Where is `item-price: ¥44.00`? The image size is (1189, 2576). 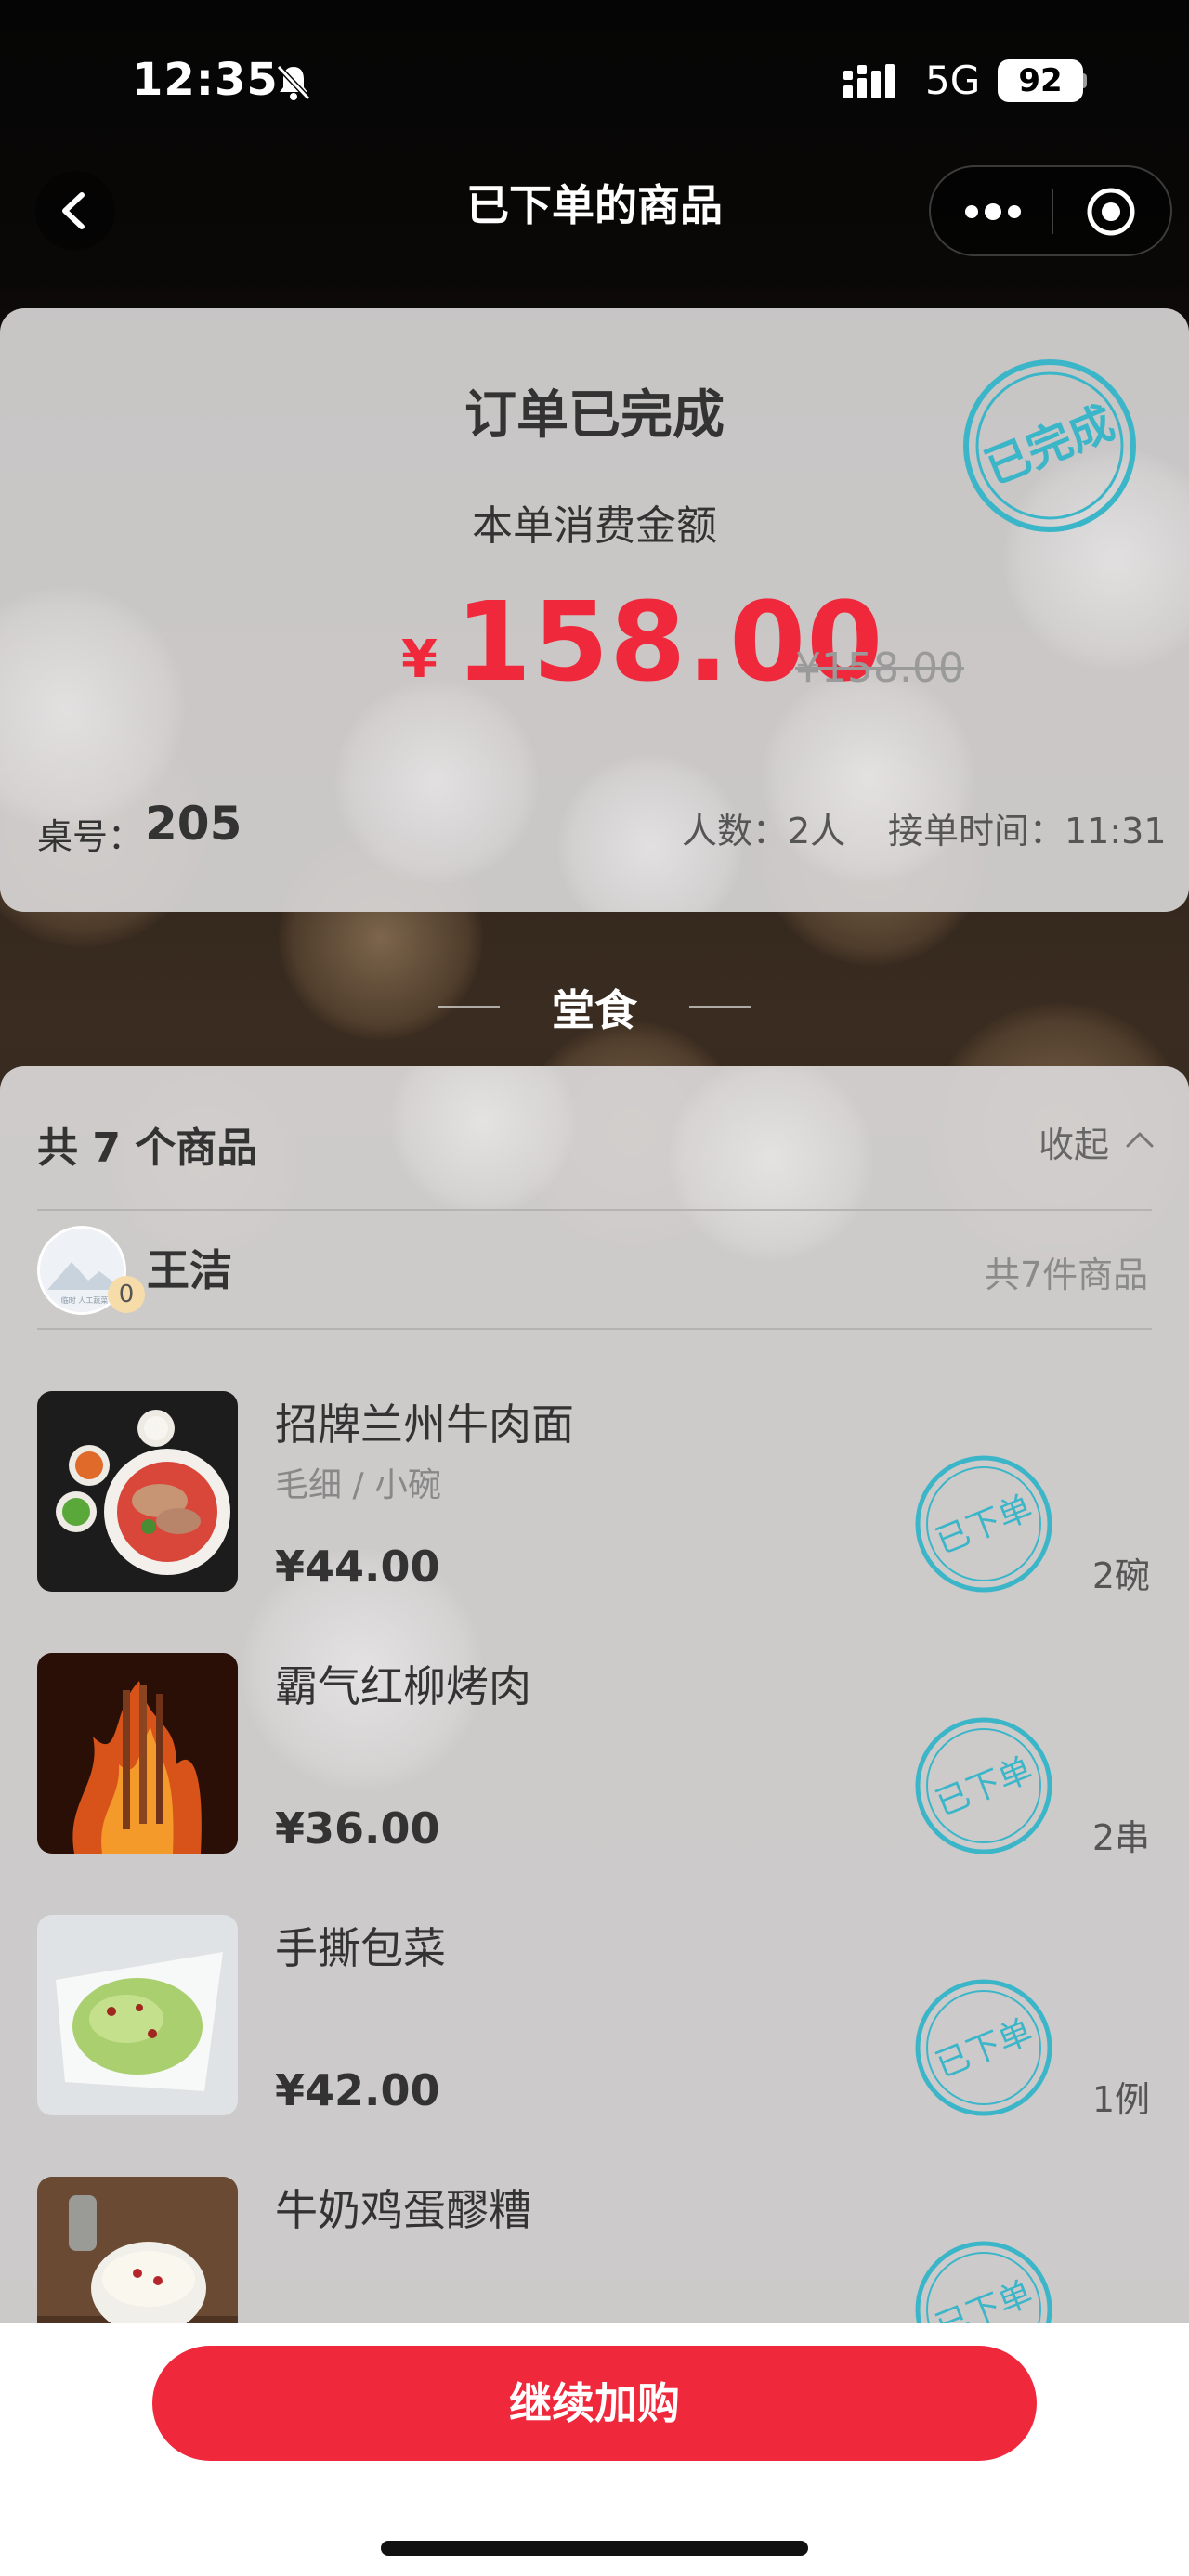
item-price: ¥44.00 is located at coordinates (357, 1567).